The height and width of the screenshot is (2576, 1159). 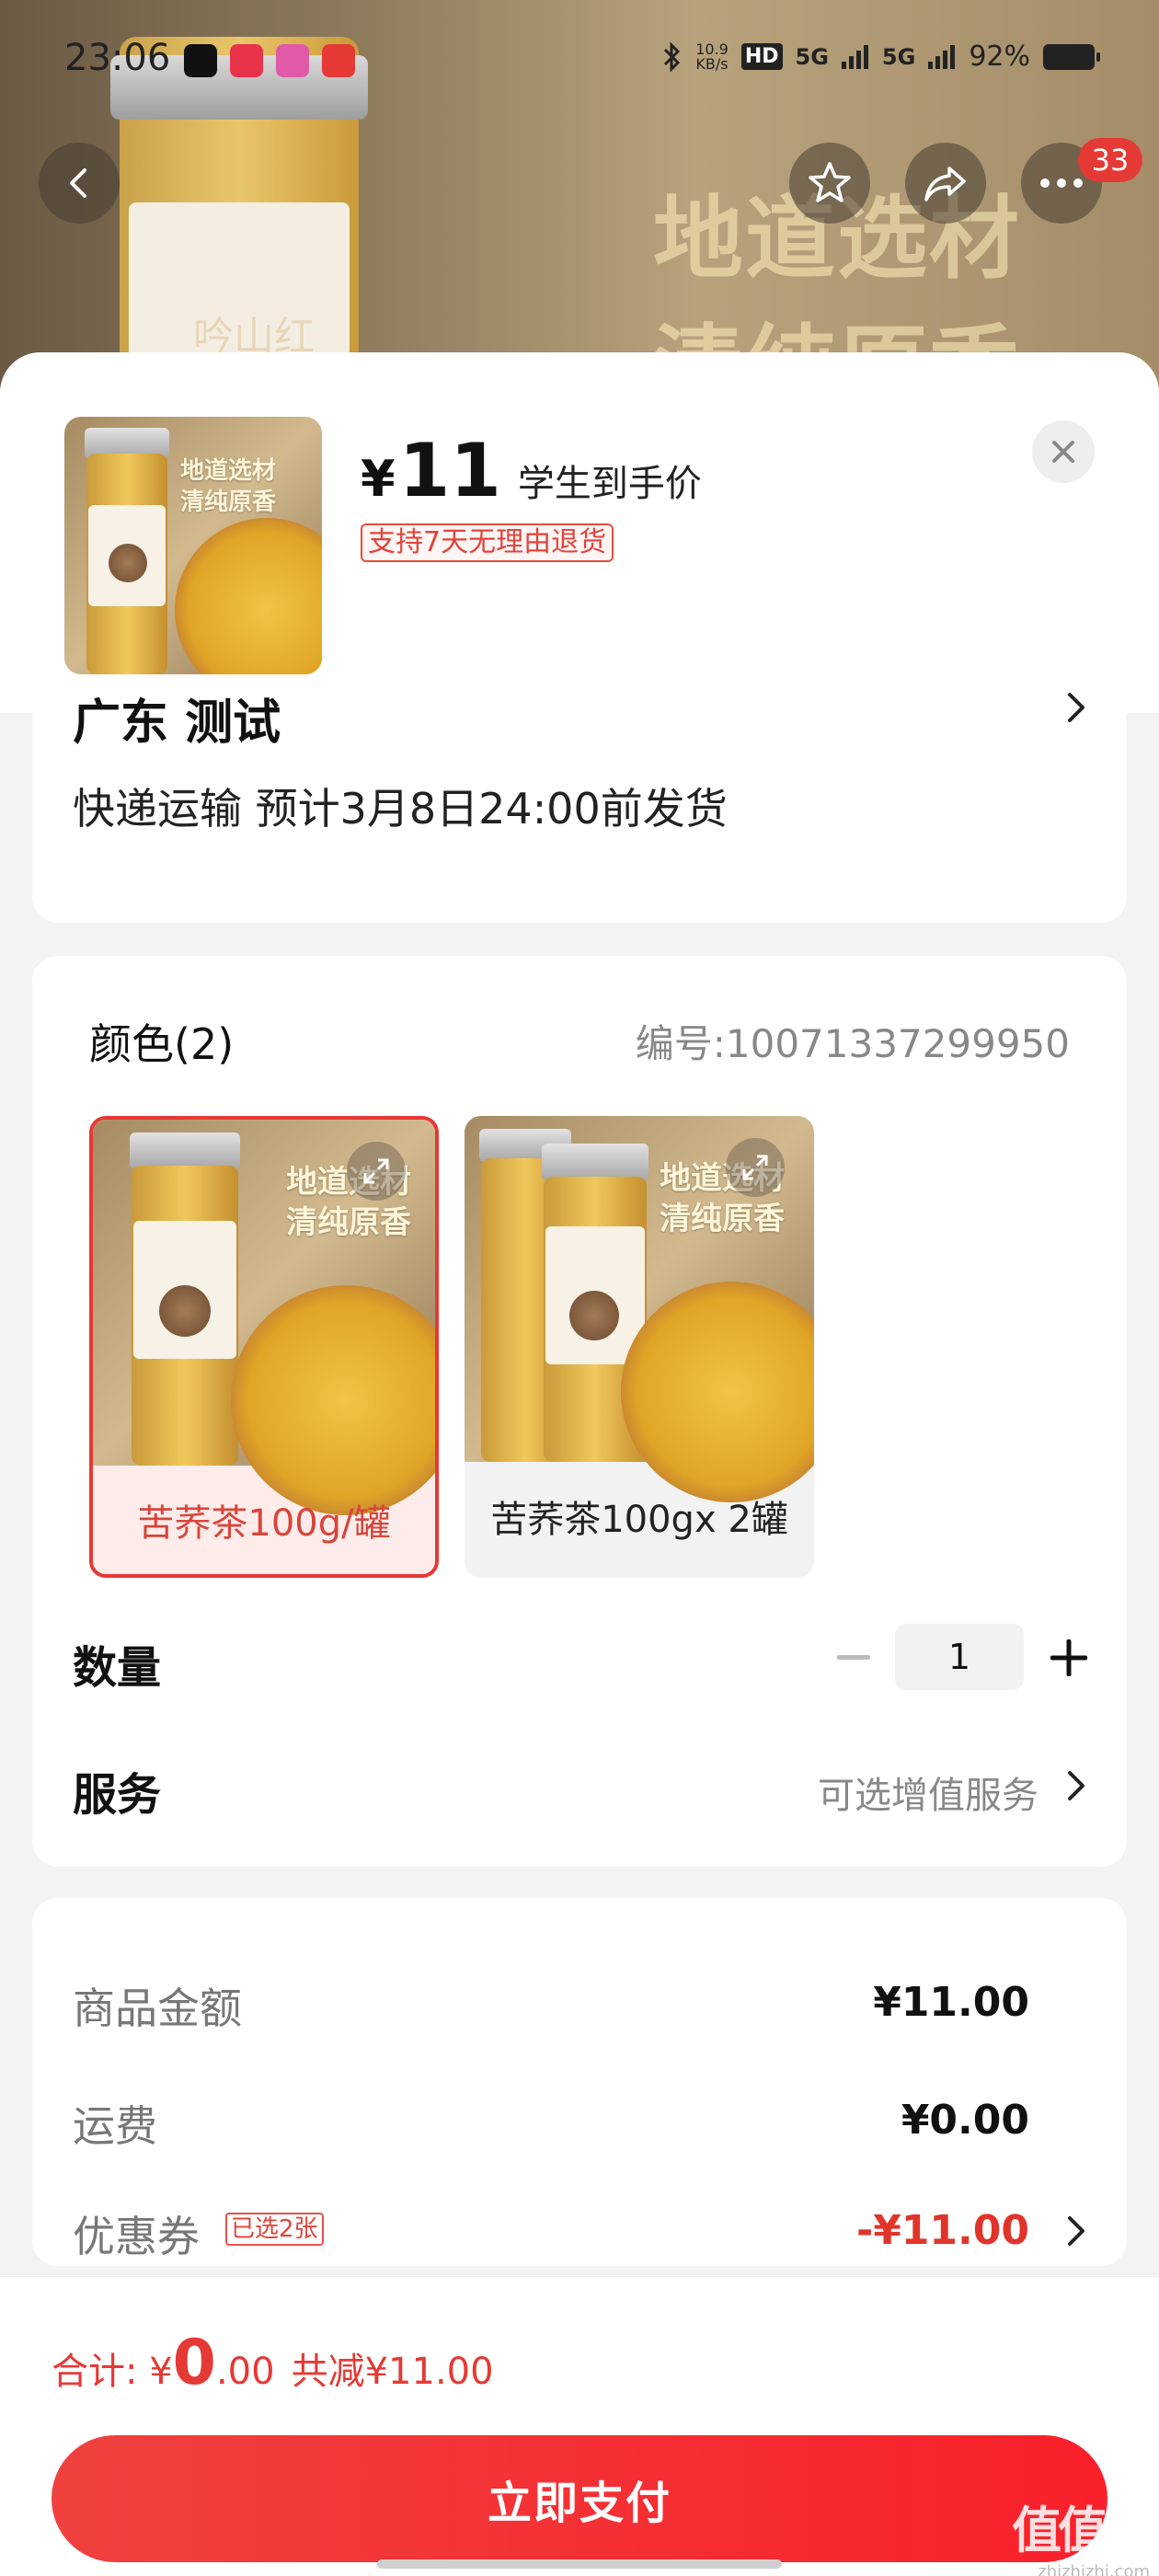 What do you see at coordinates (1061, 183) in the screenshot?
I see `more-dots-icon` at bounding box center [1061, 183].